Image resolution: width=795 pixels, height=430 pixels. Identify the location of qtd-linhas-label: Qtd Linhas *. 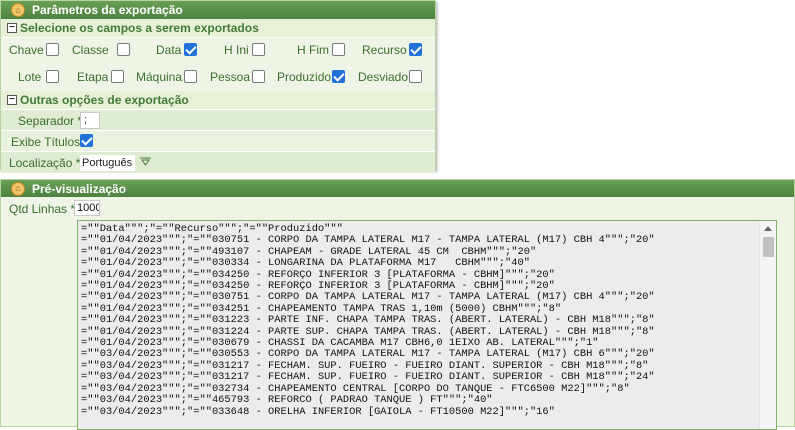
(42, 209).